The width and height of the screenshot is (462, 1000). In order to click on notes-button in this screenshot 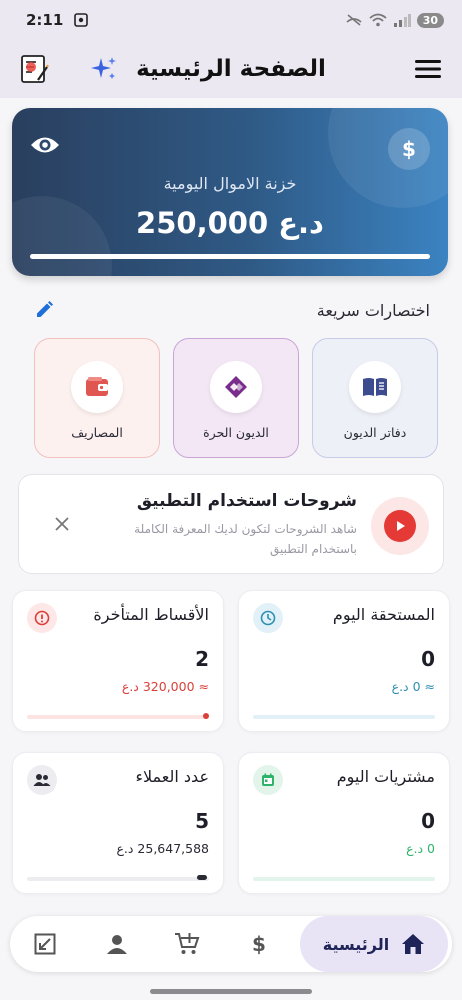, I will do `click(34, 69)`.